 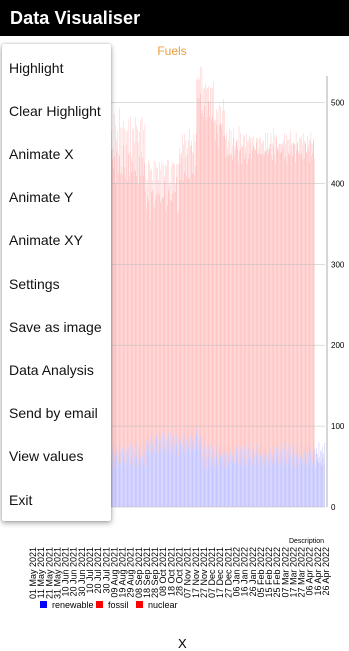 I want to click on menu-item-send-by-email: Send by email, so click(x=56, y=413).